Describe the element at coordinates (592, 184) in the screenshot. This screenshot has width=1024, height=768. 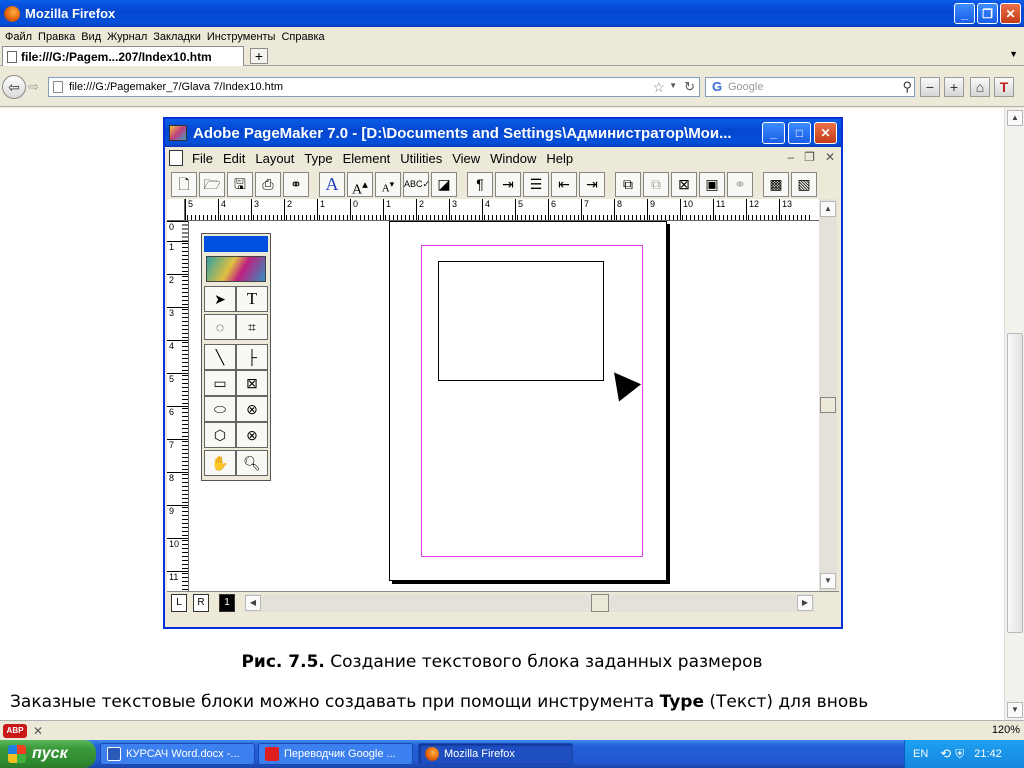
I see `increase-indent-icon: ⇥` at that location.